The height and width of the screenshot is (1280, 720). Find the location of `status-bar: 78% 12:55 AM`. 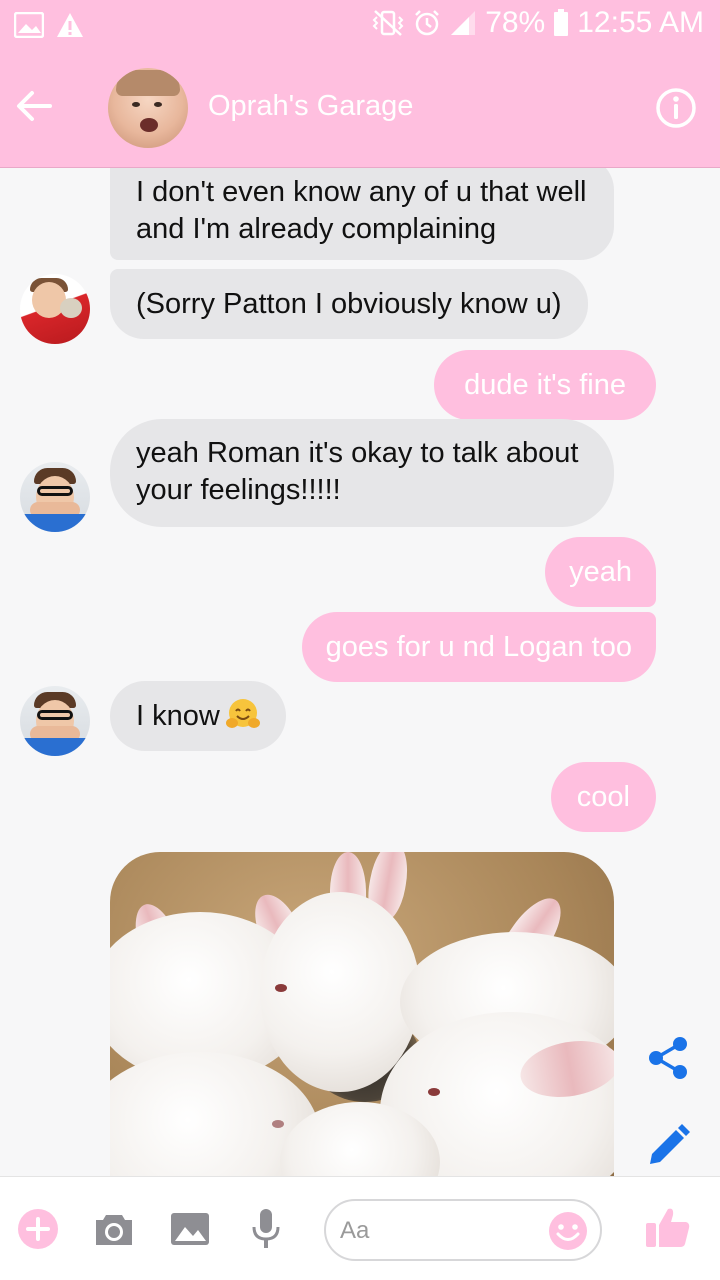

status-bar: 78% 12:55 AM is located at coordinates (360, 25).